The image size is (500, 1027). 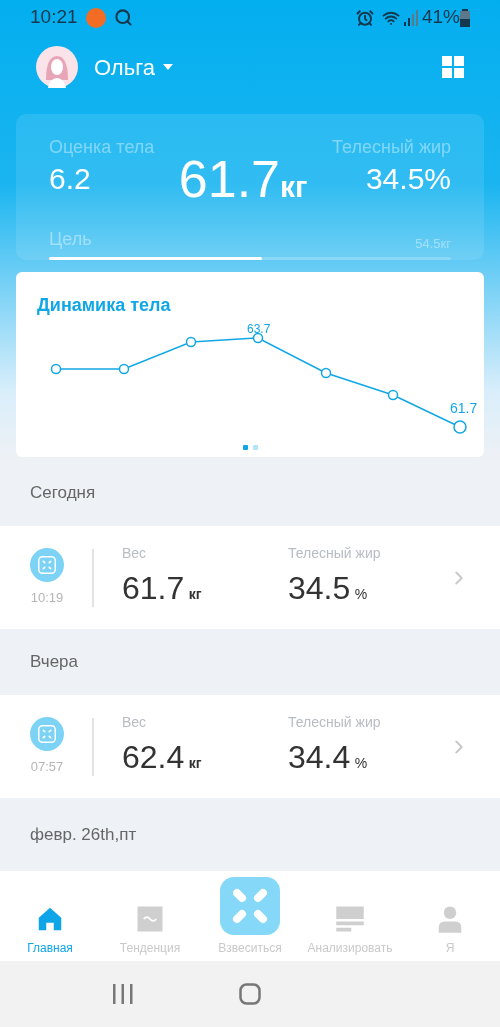 I want to click on dropdown-caret-icon, so click(x=167, y=67).